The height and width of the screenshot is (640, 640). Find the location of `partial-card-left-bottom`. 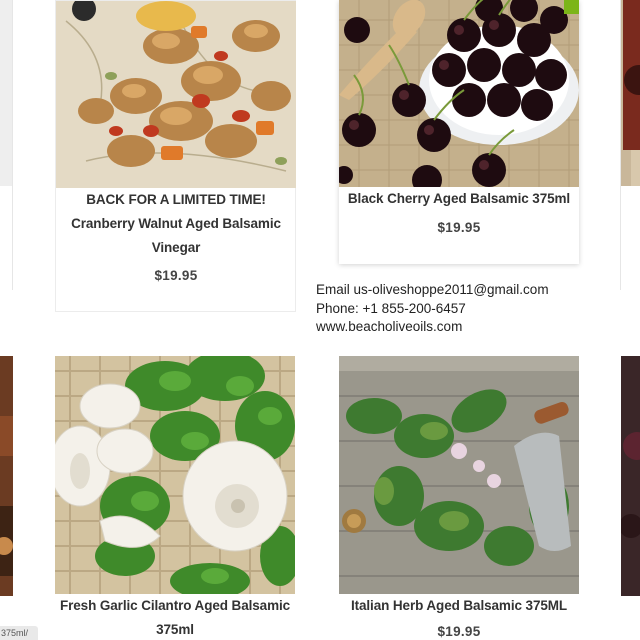

partial-card-left-bottom is located at coordinates (6, 476).